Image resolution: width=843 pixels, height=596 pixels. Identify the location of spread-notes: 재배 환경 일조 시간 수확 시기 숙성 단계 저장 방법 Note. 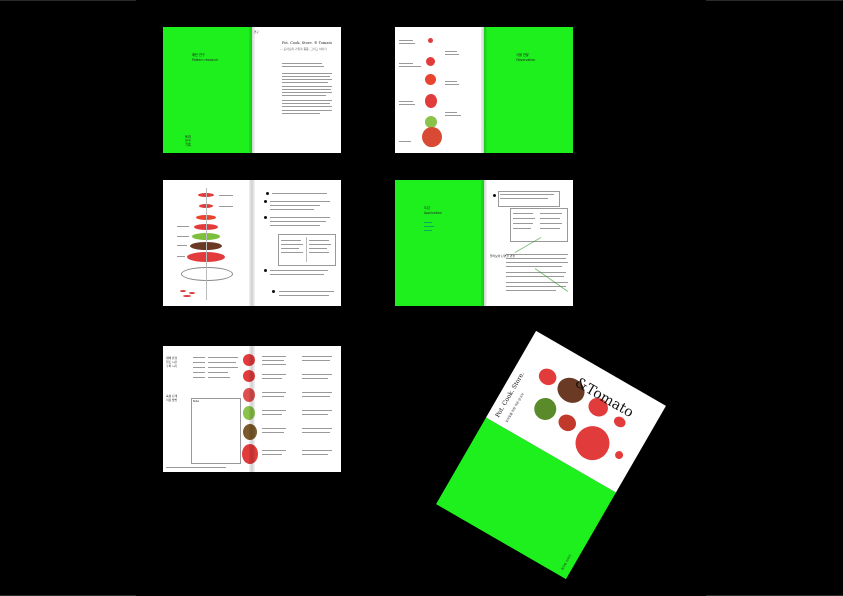
(252, 409).